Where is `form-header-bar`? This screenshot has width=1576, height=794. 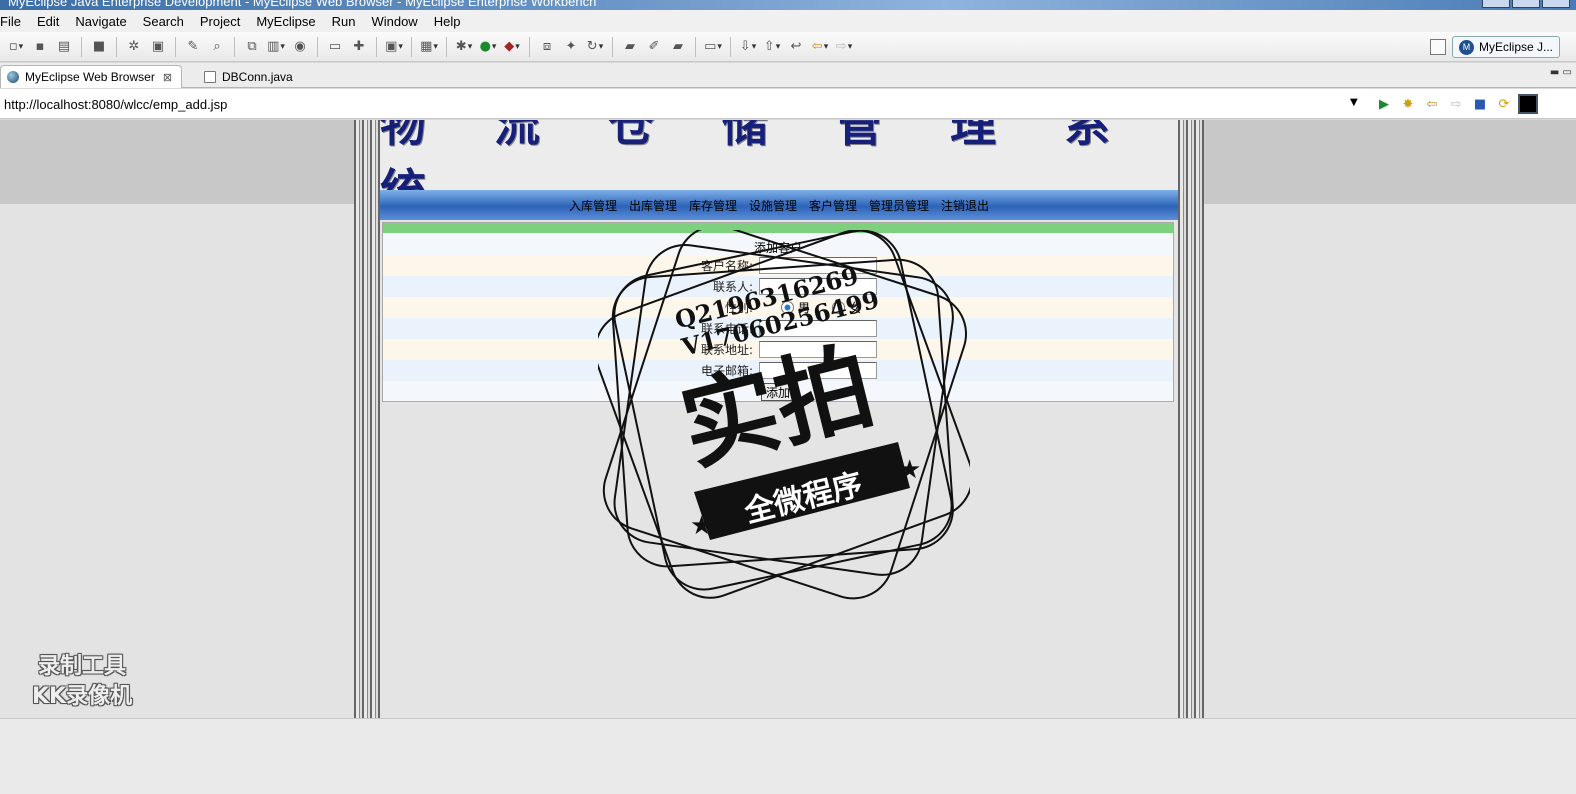 form-header-bar is located at coordinates (778, 228).